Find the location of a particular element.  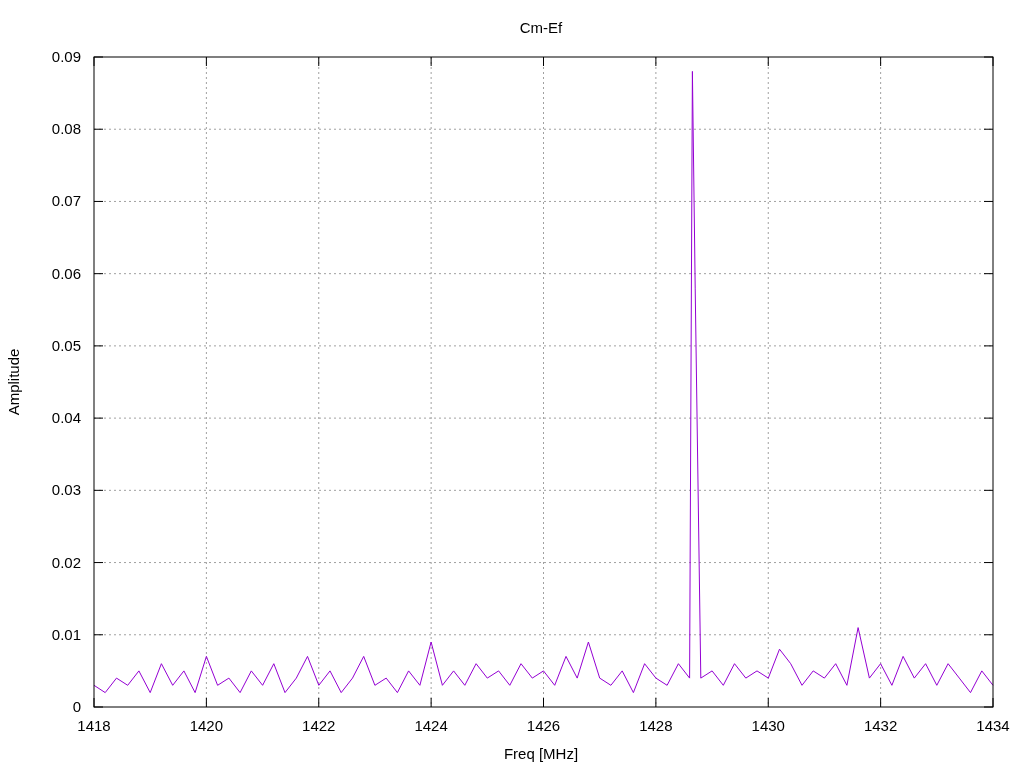

tick-label: 0.02 is located at coordinates (66, 562).